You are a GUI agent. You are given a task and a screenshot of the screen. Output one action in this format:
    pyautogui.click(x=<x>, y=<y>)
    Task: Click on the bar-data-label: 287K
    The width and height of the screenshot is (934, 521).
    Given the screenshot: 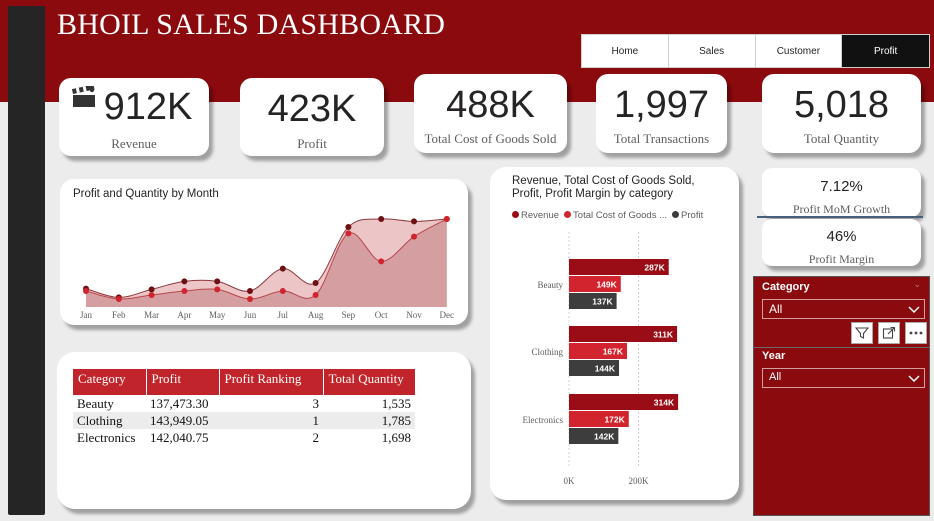 What is the action you would take?
    pyautogui.click(x=654, y=268)
    